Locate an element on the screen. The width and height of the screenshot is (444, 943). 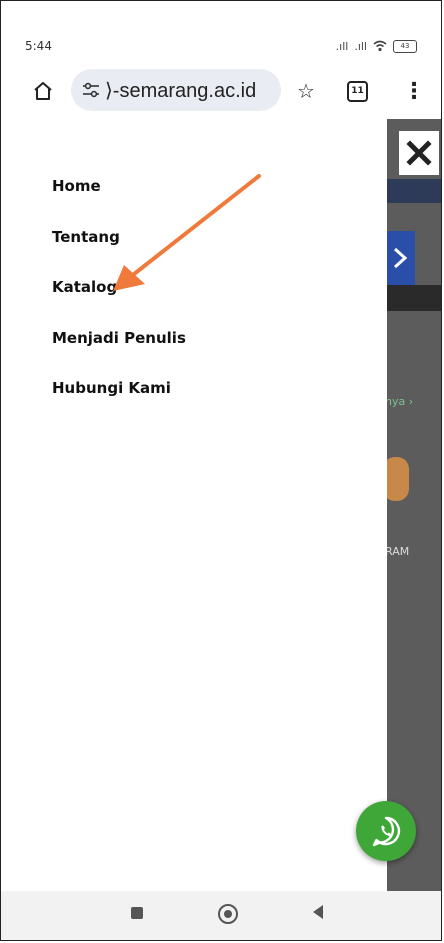
whatsapp-button is located at coordinates (386, 831).